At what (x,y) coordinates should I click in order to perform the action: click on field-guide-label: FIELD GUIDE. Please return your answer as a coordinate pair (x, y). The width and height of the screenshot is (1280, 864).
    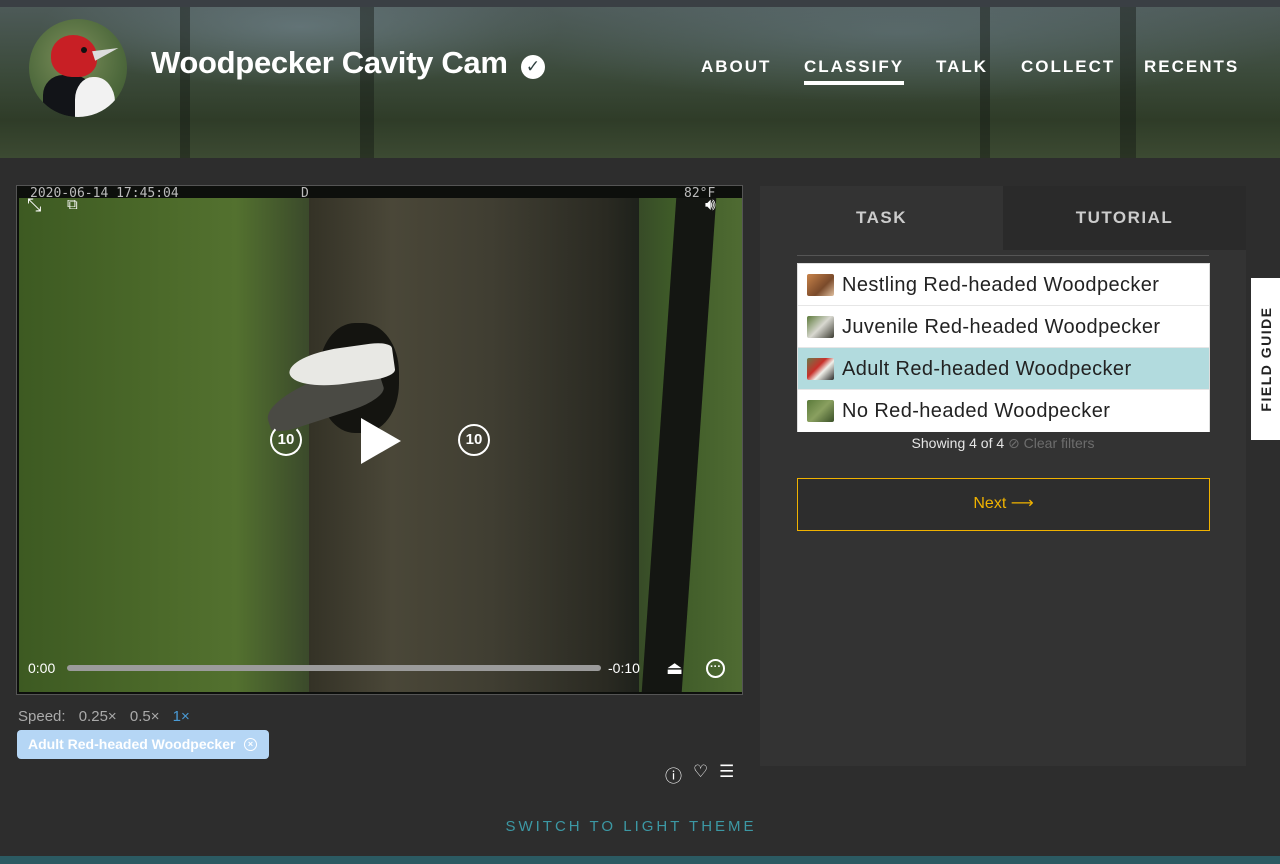
    Looking at the image, I should click on (1265, 359).